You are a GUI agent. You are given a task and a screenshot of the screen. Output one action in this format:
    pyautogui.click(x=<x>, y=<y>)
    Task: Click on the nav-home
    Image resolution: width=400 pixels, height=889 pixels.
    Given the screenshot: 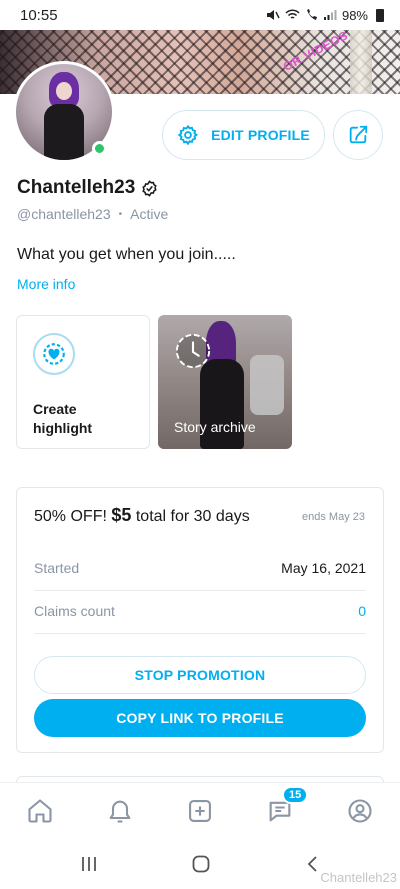 What is the action you would take?
    pyautogui.click(x=40, y=811)
    